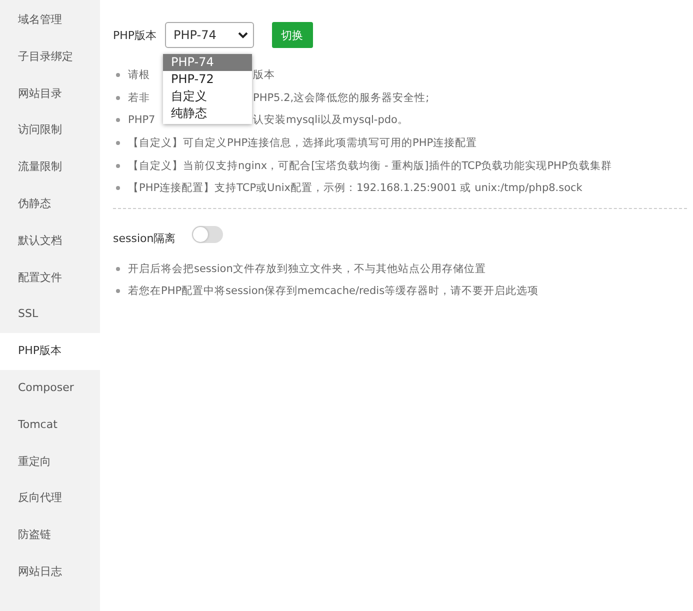 The image size is (693, 611). Describe the element at coordinates (50, 241) in the screenshot. I see `sidebar-item: 默认文档` at that location.